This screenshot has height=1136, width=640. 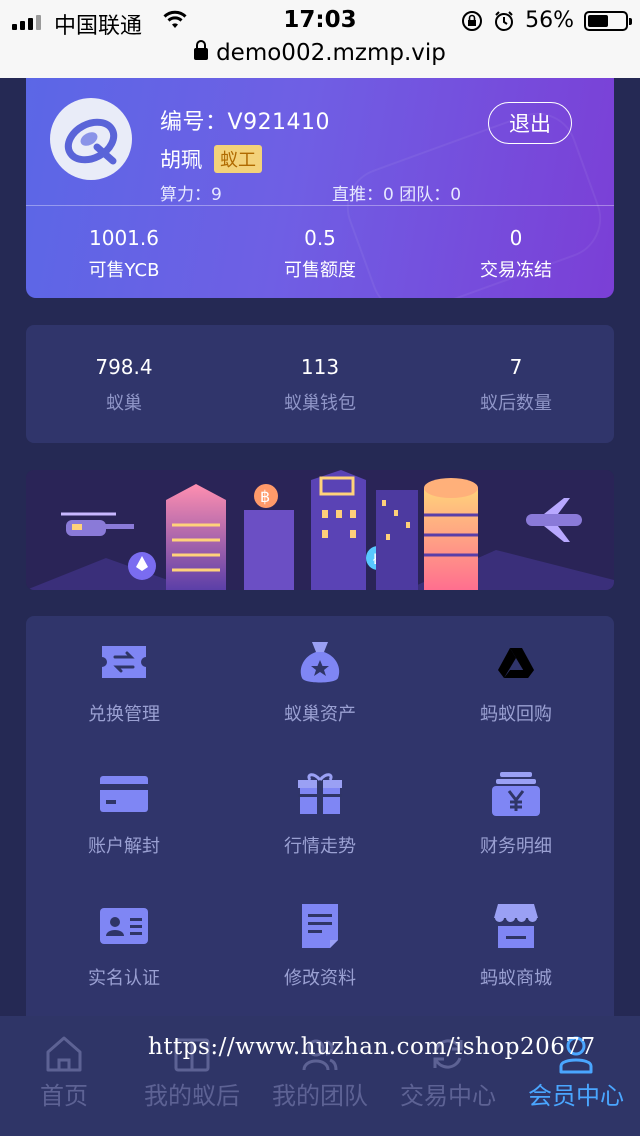 I want to click on google-drive-icon, so click(x=516, y=663).